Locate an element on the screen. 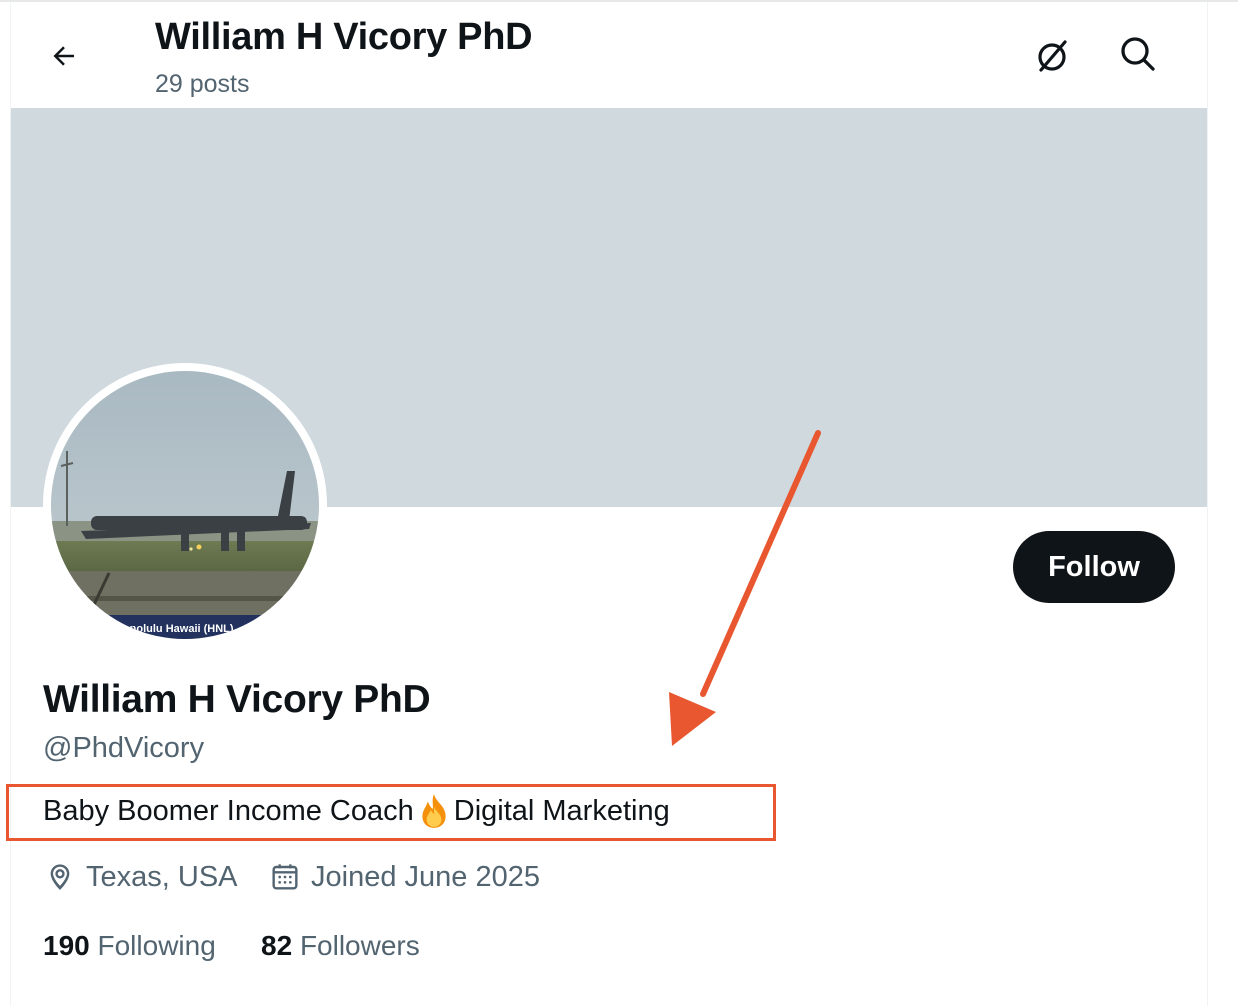 The width and height of the screenshot is (1238, 1006). followers-link: 82 Followers is located at coordinates (340, 946).